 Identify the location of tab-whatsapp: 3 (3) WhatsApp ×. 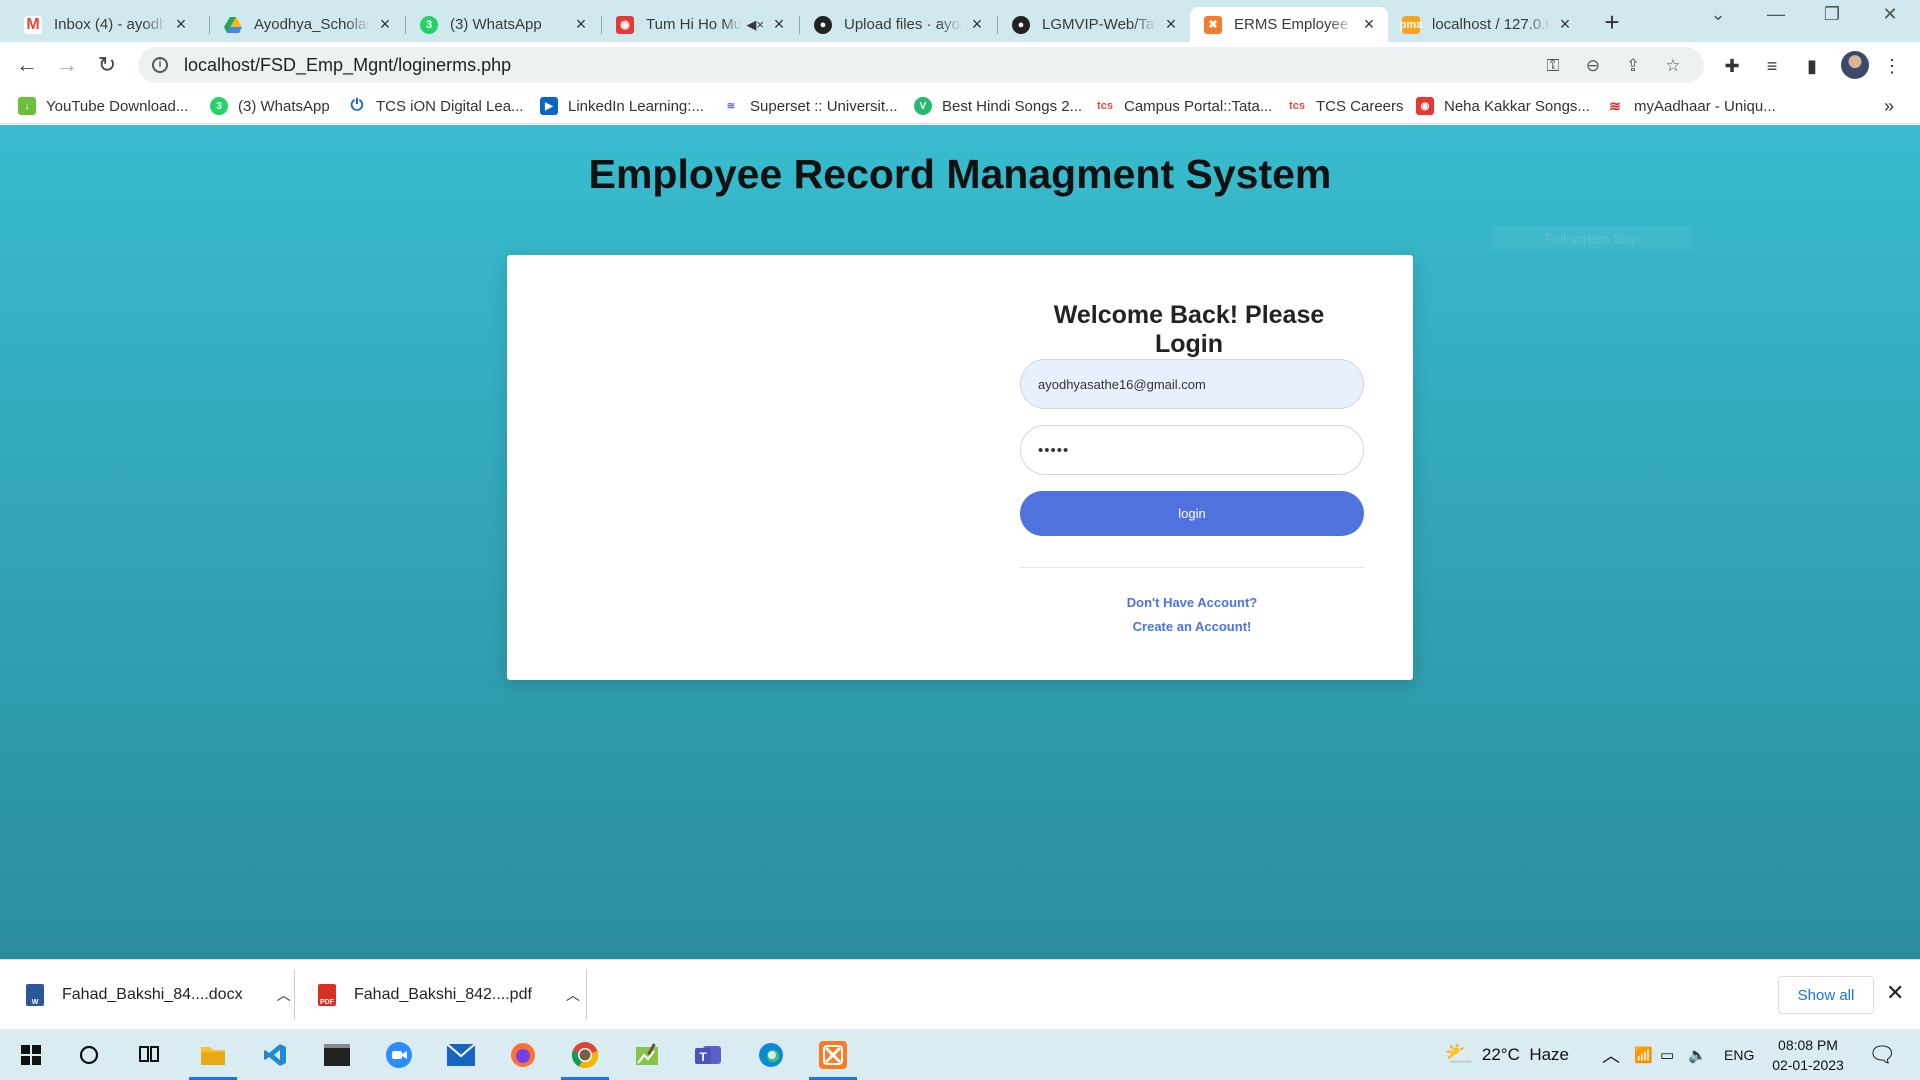
(503, 24).